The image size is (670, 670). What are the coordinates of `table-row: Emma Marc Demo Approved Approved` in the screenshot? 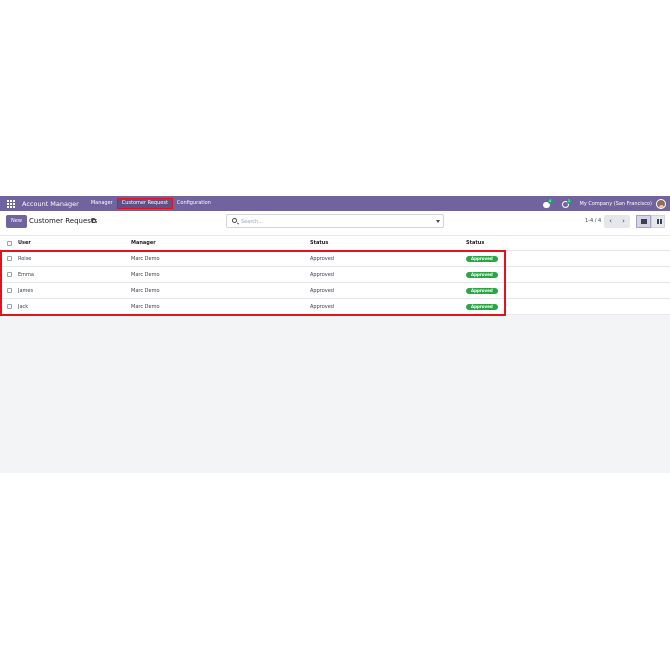 It's located at (335, 275).